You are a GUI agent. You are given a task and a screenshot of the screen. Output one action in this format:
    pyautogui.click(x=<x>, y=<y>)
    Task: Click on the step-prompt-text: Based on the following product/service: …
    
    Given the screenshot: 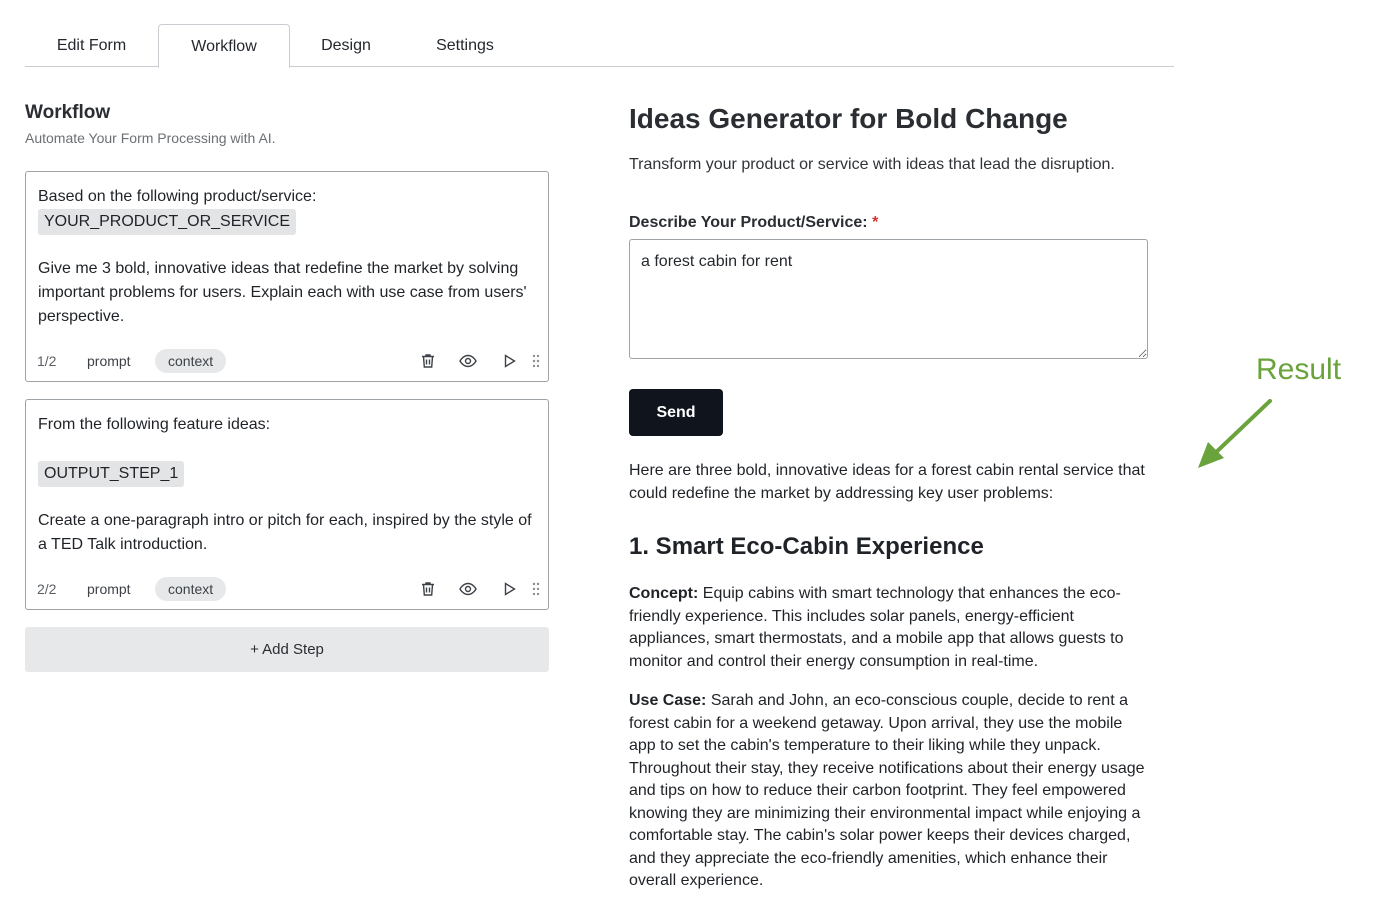 What is the action you would take?
    pyautogui.click(x=288, y=257)
    